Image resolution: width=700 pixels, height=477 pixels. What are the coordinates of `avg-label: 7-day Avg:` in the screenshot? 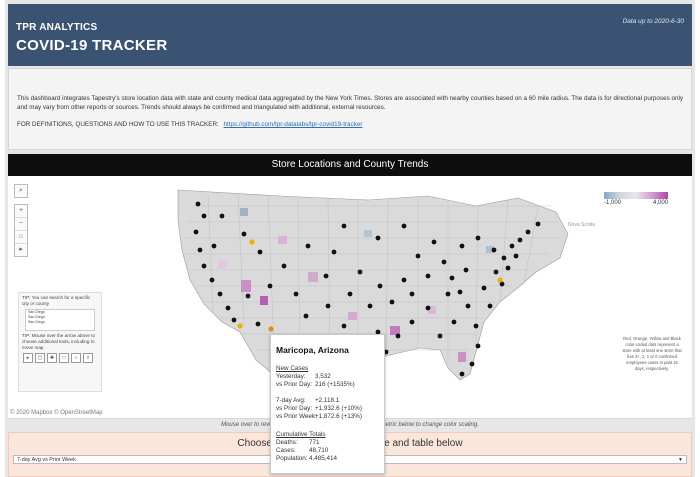 It's located at (291, 400).